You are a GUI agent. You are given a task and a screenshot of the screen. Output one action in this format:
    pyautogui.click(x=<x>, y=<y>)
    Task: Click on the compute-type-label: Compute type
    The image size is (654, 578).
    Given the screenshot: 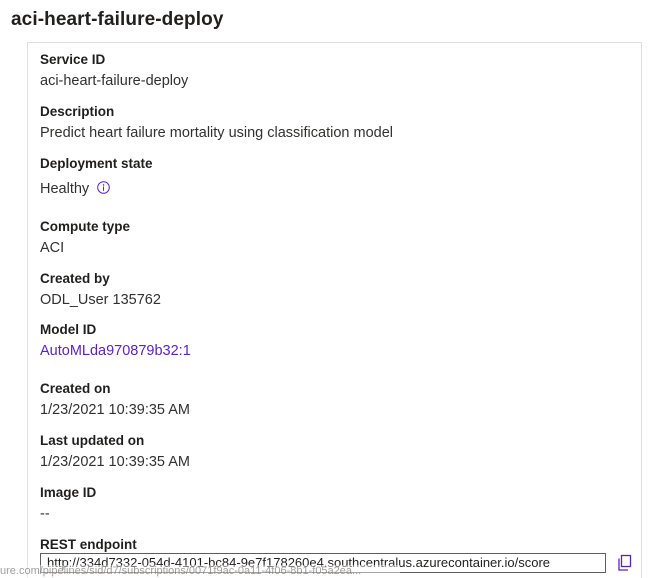 What is the action you would take?
    pyautogui.click(x=85, y=226)
    